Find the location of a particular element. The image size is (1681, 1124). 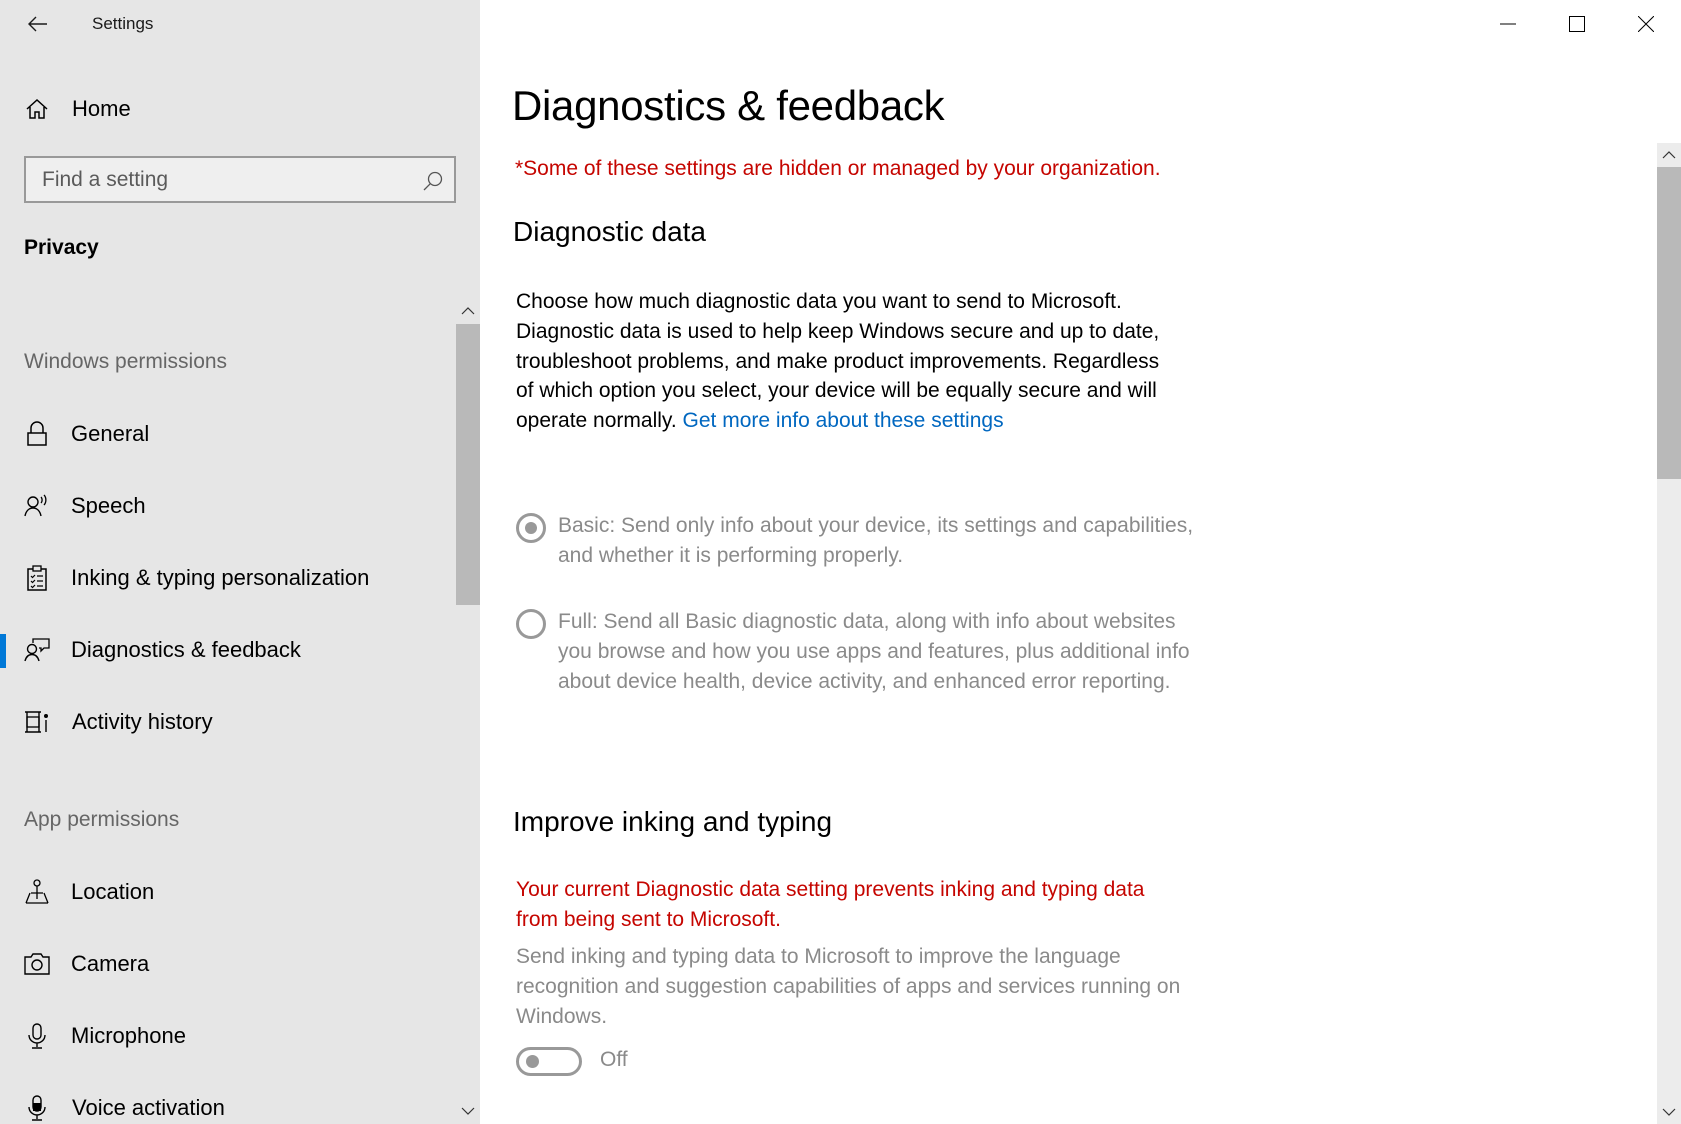

back-arrow-icon is located at coordinates (37, 24).